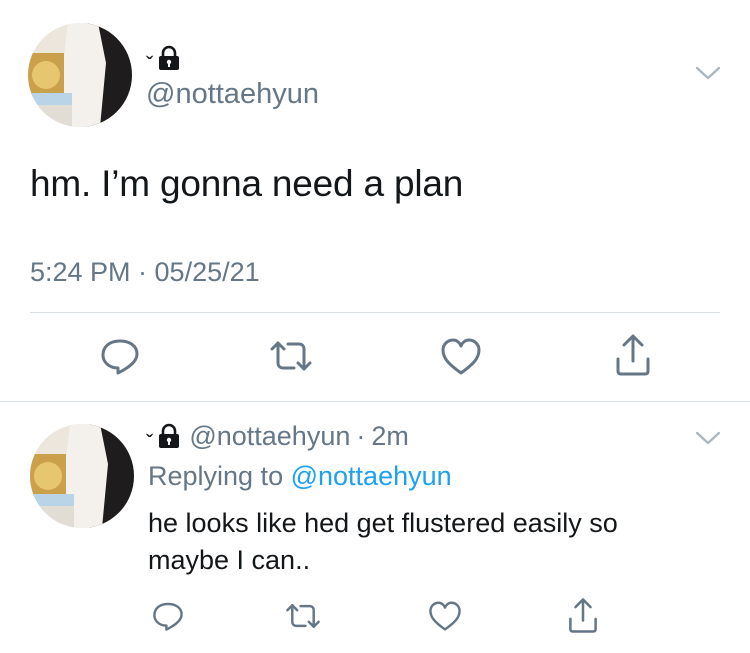  What do you see at coordinates (150, 442) in the screenshot?
I see `reply-display-name: ˇ` at bounding box center [150, 442].